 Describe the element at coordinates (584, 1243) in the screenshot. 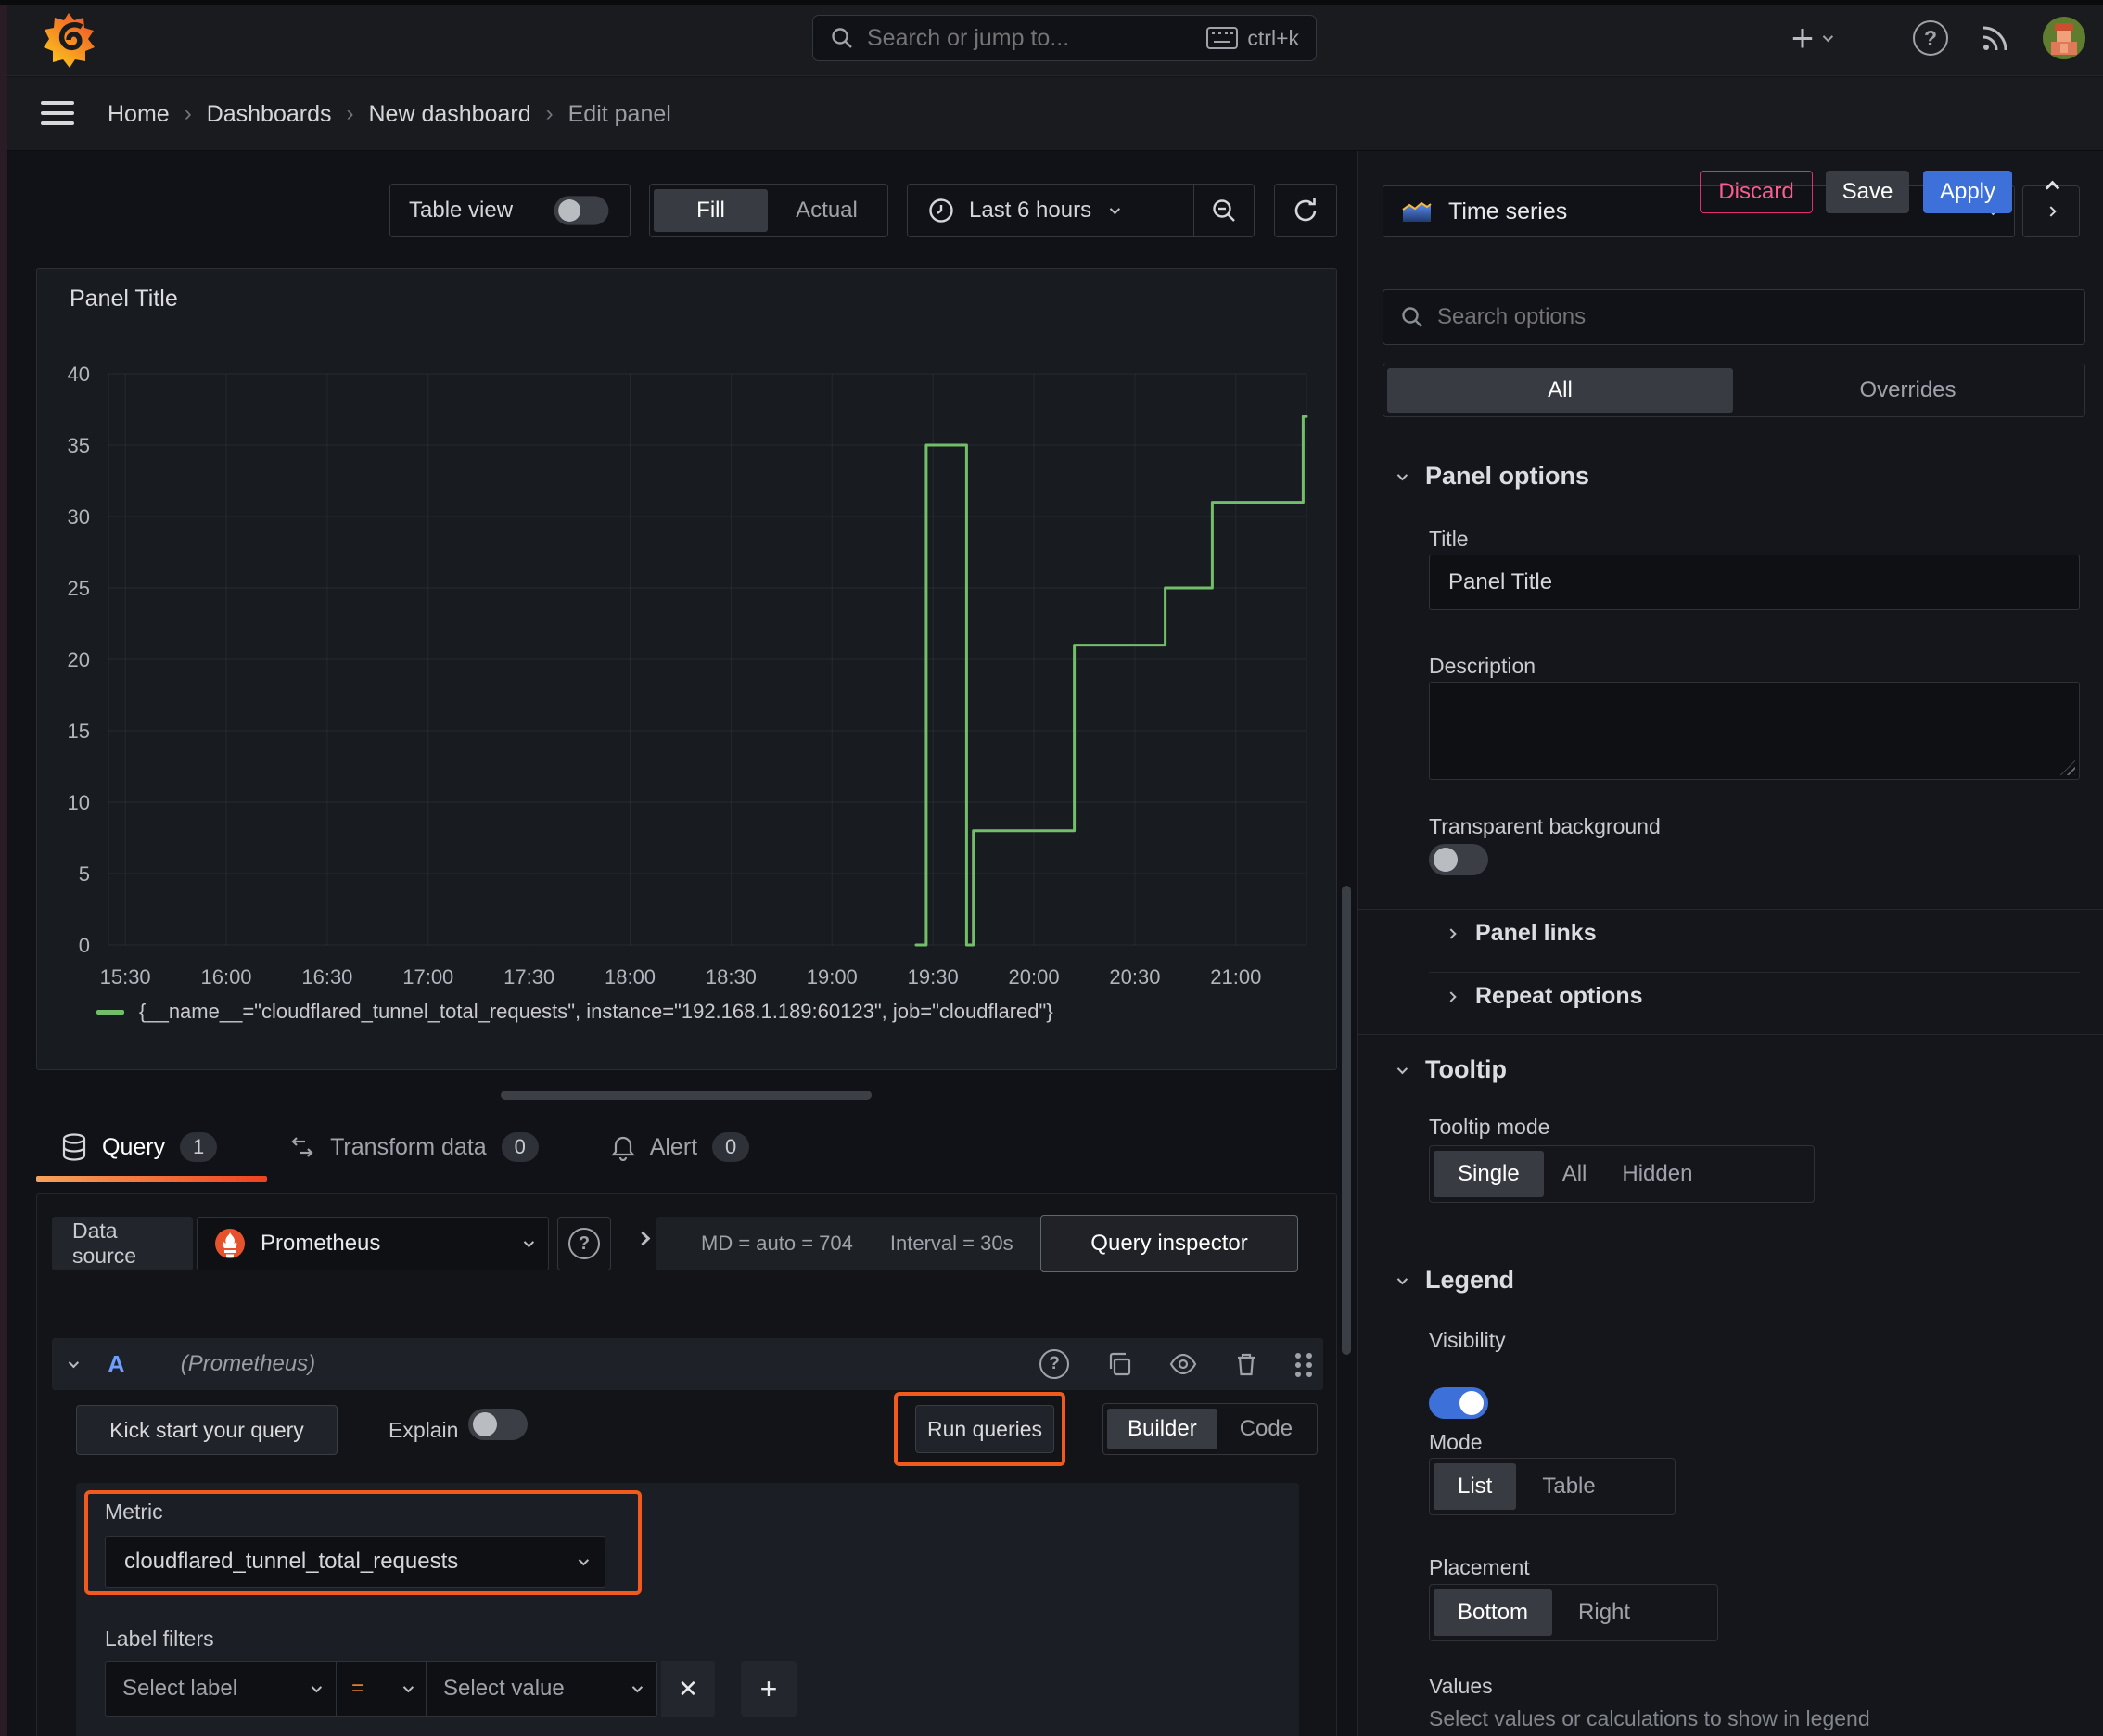

I see `datasource-help-button: ?` at that location.